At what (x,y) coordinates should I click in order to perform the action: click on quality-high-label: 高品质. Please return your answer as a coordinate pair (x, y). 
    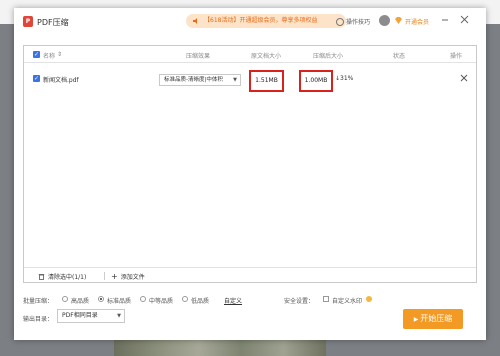
    Looking at the image, I should click on (80, 300).